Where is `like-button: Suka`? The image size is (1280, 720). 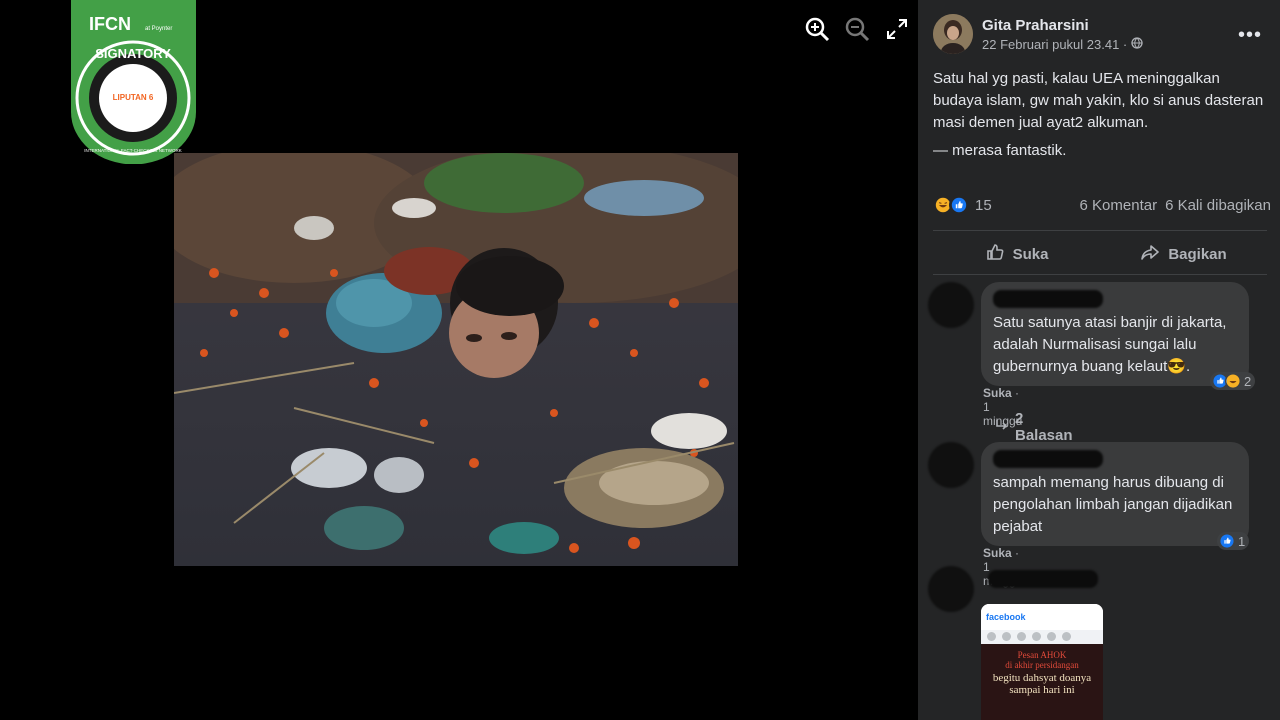
like-button: Suka is located at coordinates (1016, 254).